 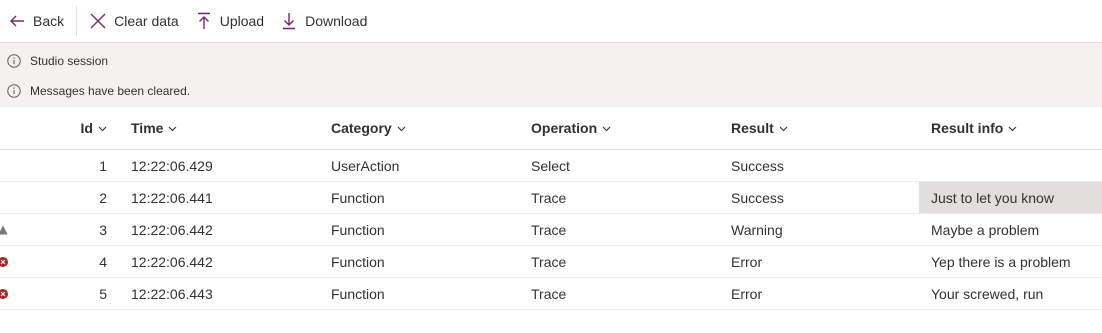 What do you see at coordinates (967, 128) in the screenshot?
I see `column-header-result-info-label: Result info` at bounding box center [967, 128].